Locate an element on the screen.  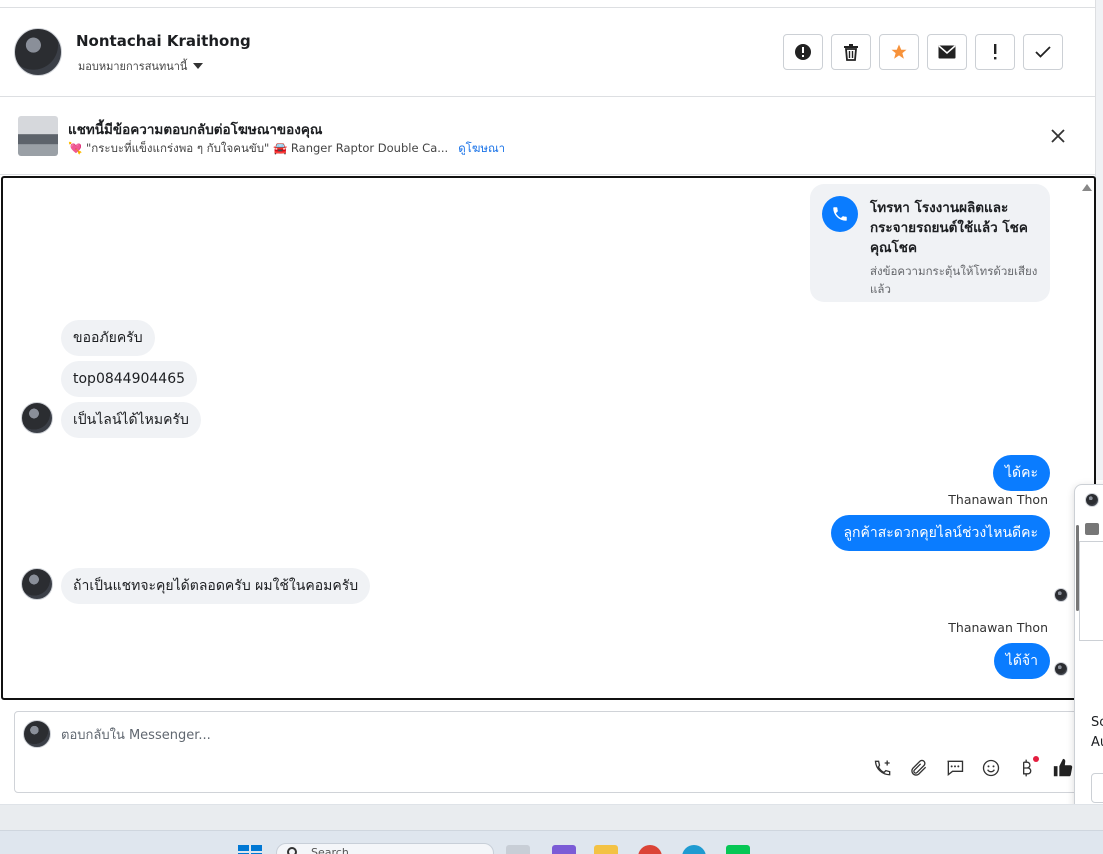
task-view-icon is located at coordinates (518, 849).